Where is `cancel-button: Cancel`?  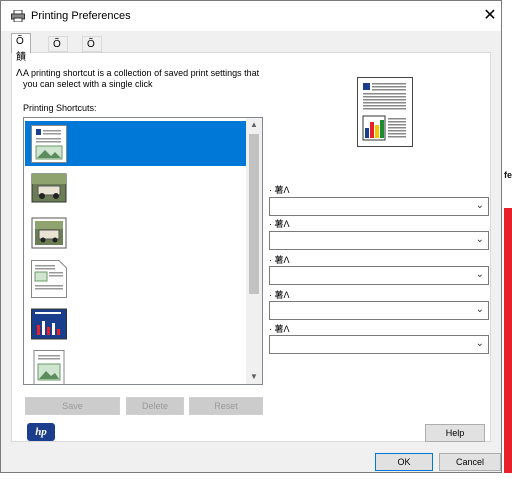 cancel-button: Cancel is located at coordinates (470, 462).